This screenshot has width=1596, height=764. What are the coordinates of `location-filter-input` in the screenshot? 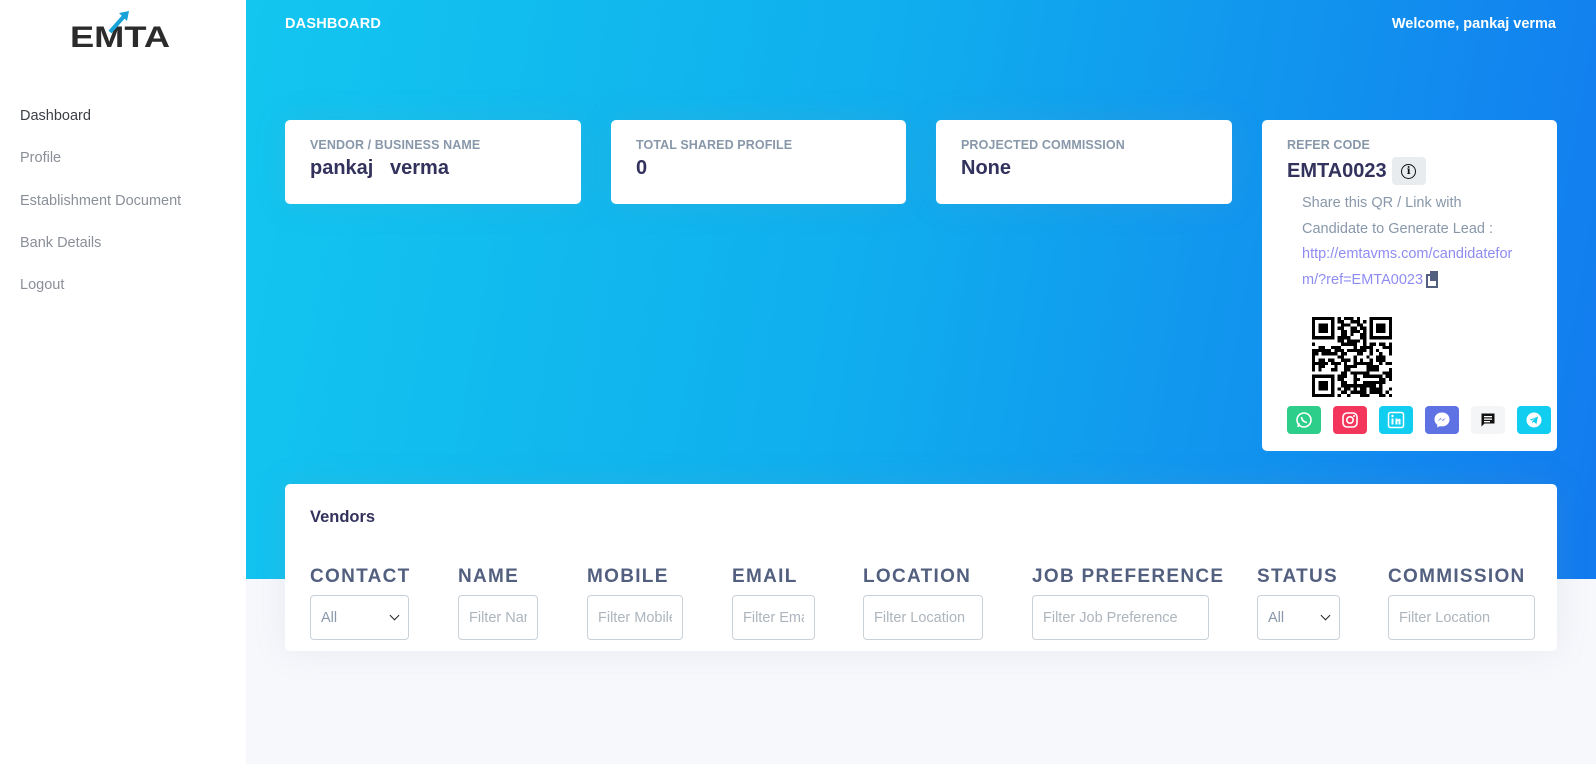 It's located at (923, 617).